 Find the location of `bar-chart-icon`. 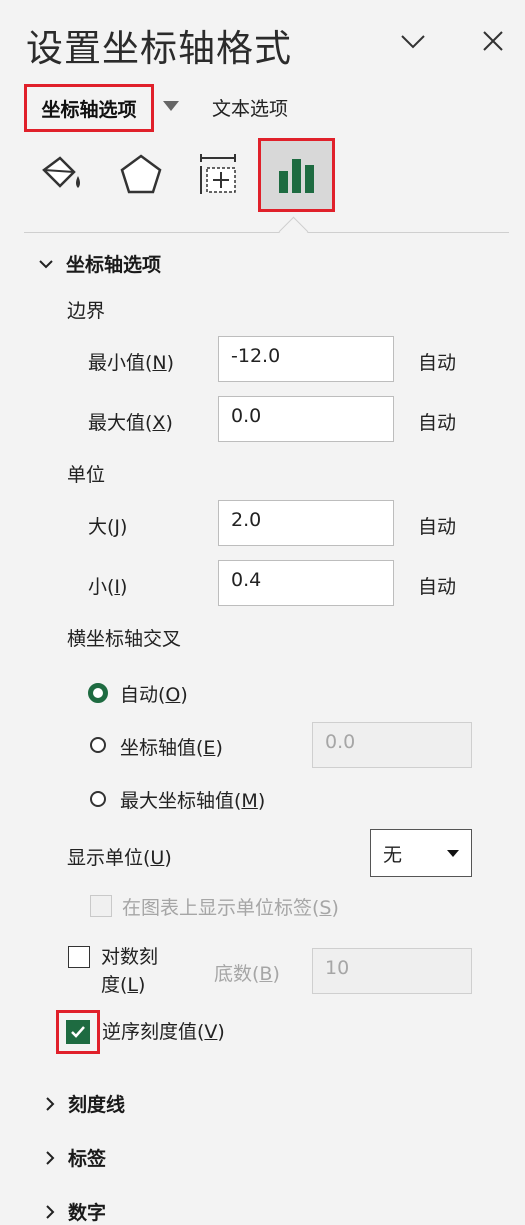

bar-chart-icon is located at coordinates (296, 175).